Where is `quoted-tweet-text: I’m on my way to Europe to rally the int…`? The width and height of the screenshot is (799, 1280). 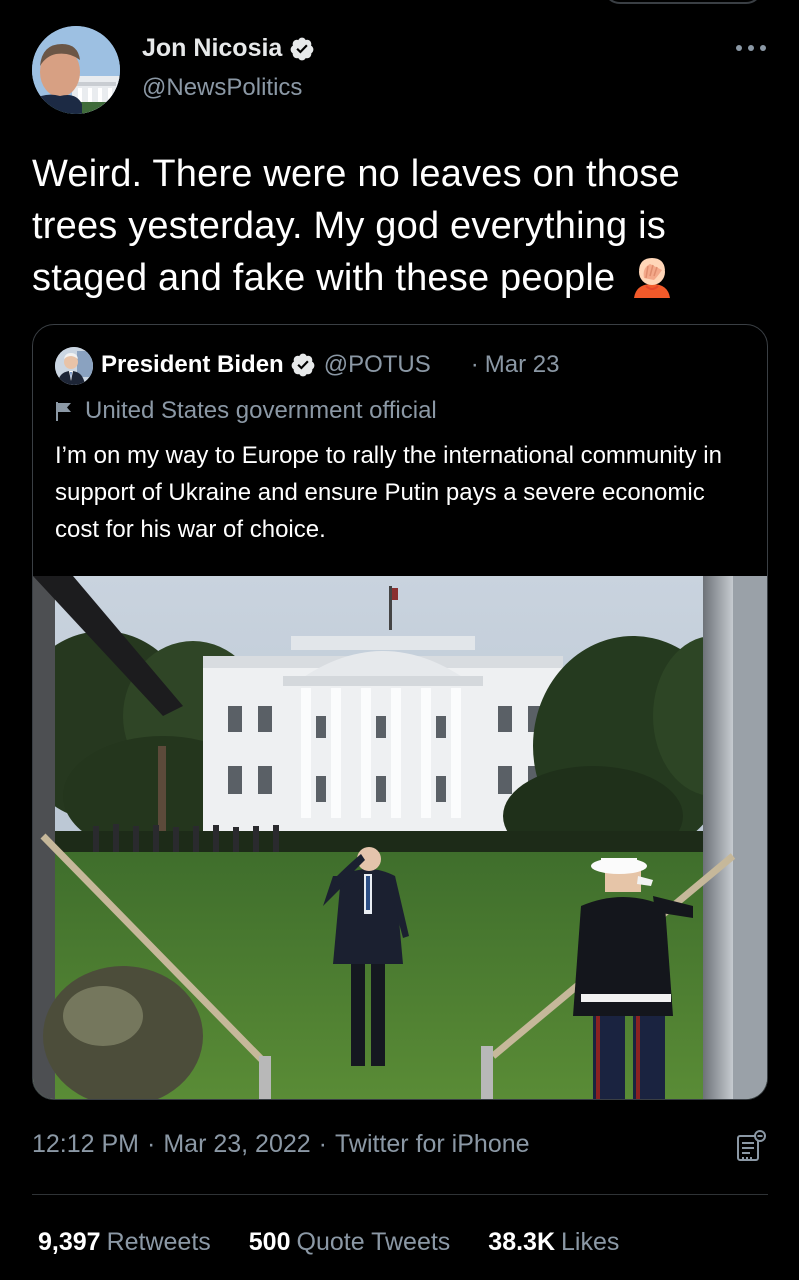
quoted-tweet-text: I’m on my way to Europe to rally the int… is located at coordinates (388, 492).